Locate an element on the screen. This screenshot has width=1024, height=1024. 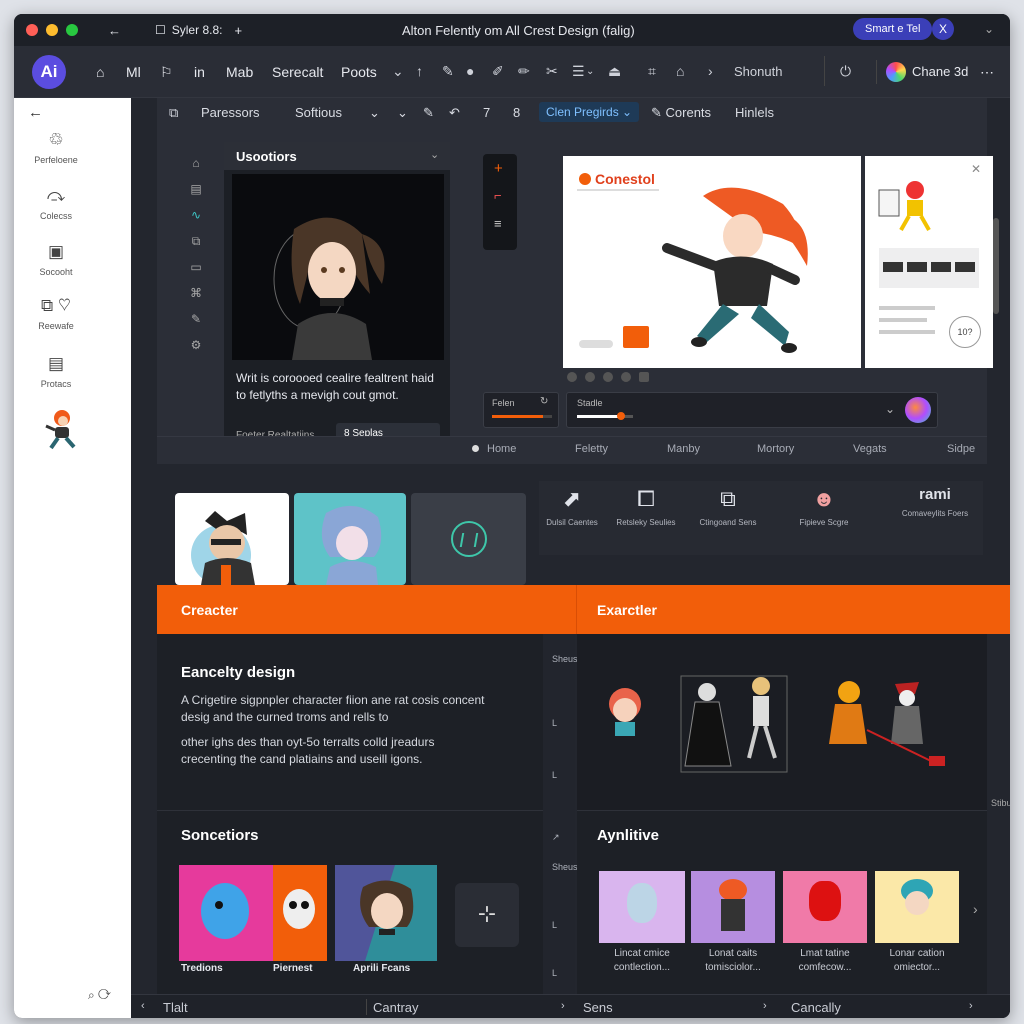
bottom-item-cancally: Cancally is located at coordinates (816, 1007).